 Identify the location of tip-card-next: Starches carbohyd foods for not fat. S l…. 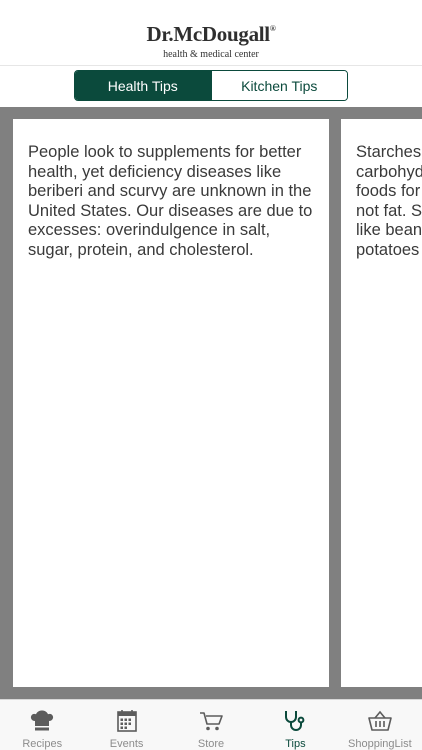
(381, 403).